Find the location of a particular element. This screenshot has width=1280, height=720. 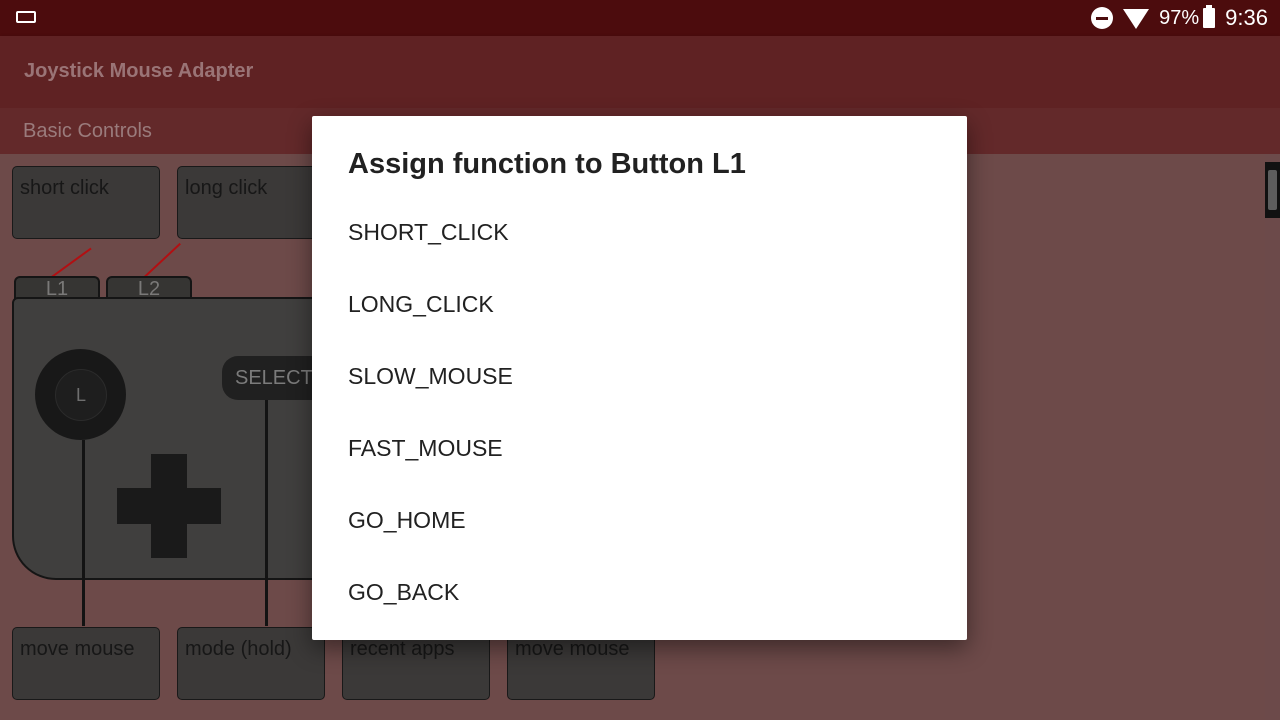

wifi-icon is located at coordinates (1136, 19).